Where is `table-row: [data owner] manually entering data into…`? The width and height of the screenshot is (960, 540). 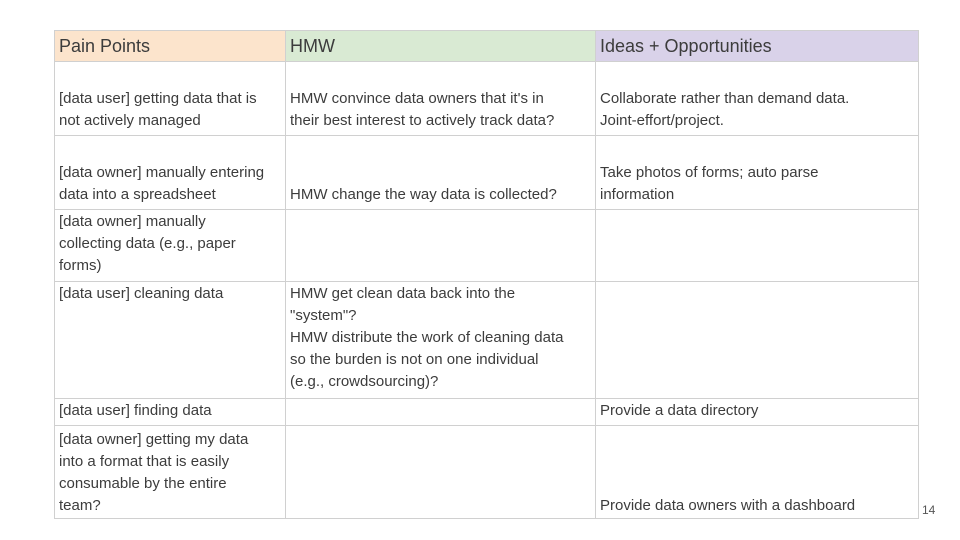
table-row: [data owner] manually entering data into… is located at coordinates (486, 172).